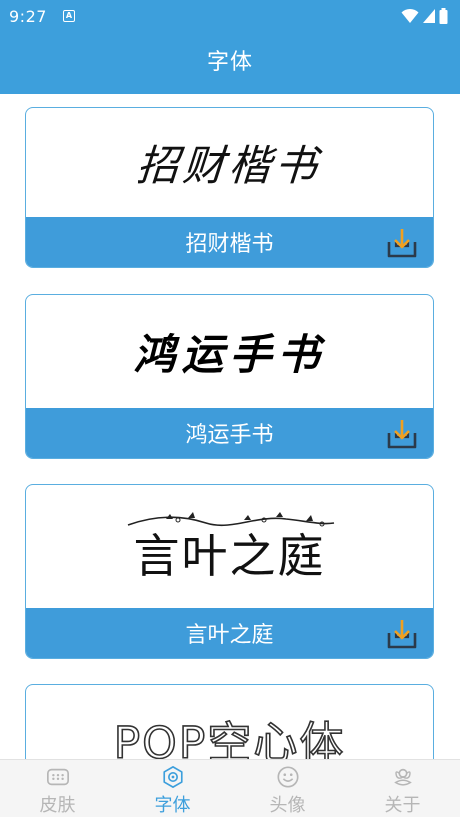 The image size is (460, 817). I want to click on font-card-bar: 鸿运手书, so click(229, 433).